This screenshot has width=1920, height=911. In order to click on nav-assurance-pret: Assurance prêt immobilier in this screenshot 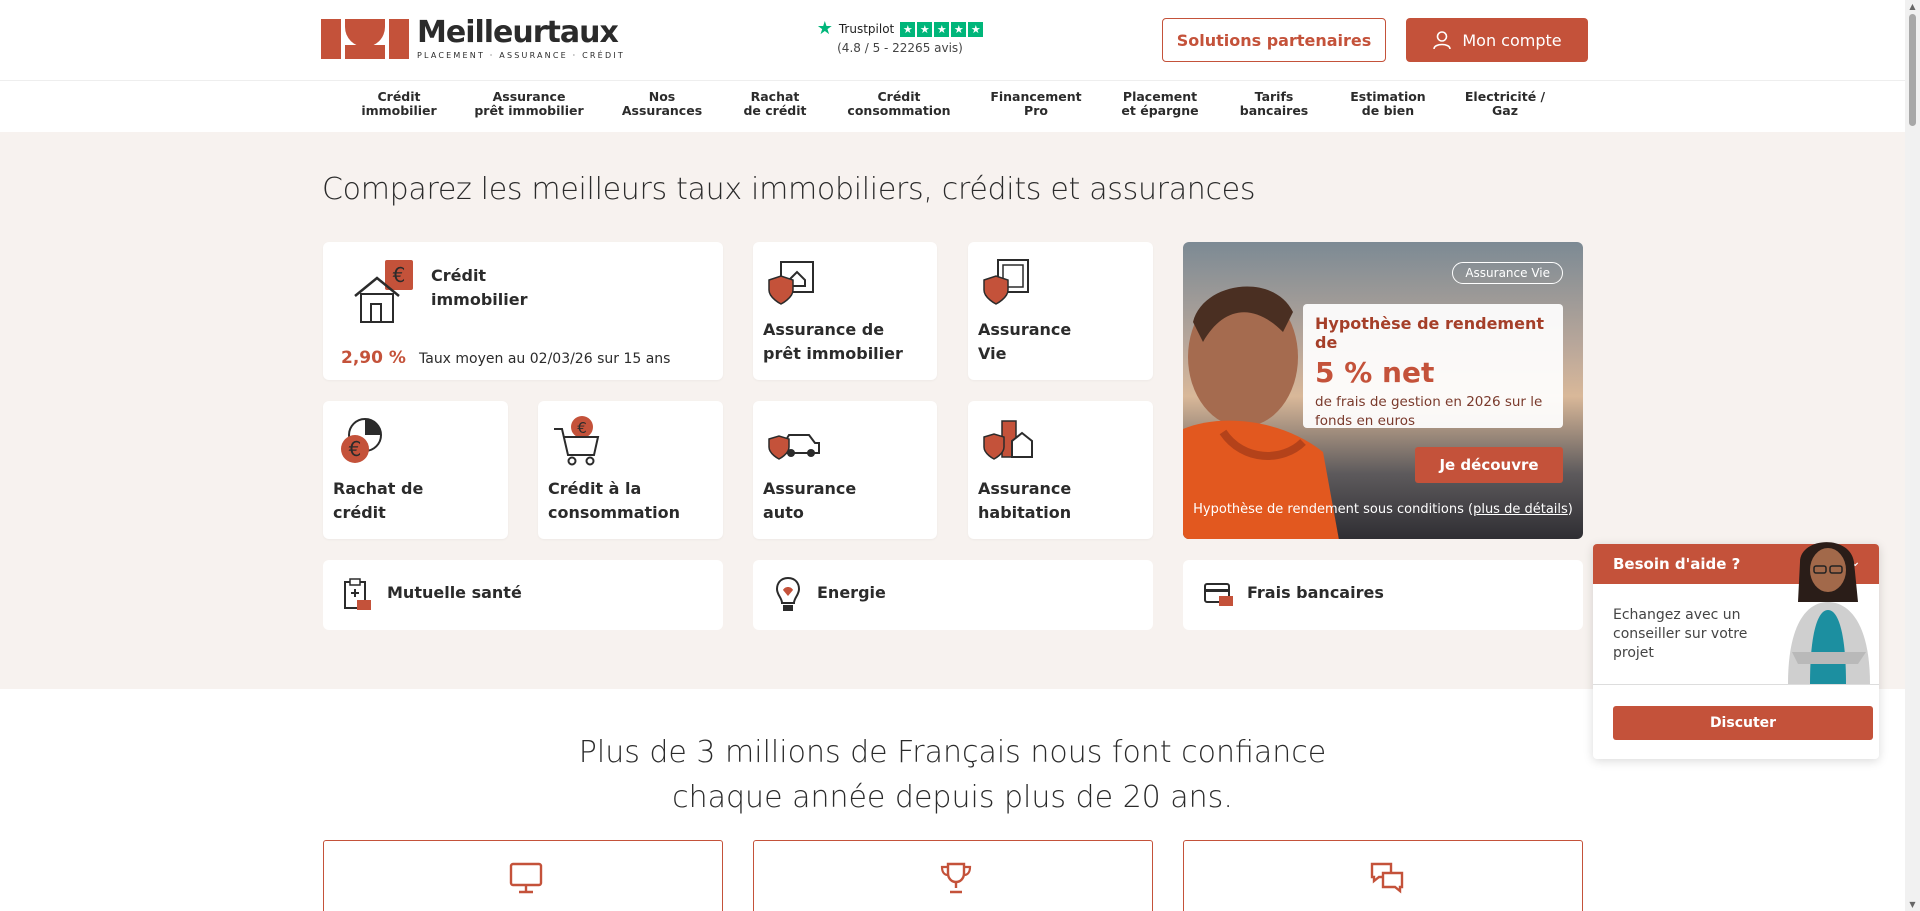, I will do `click(529, 104)`.